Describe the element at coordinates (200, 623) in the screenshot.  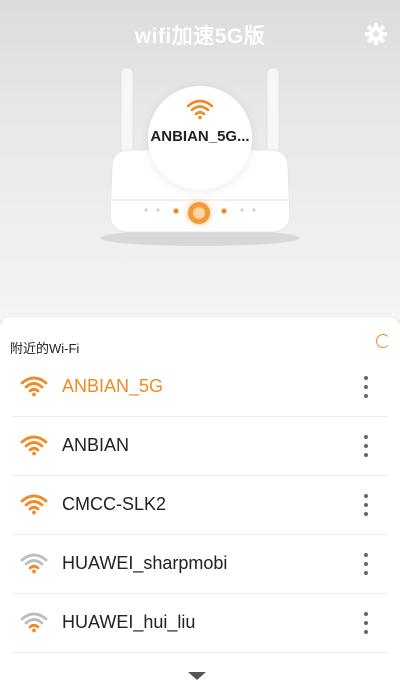
I see `wifi-list-item: HUAWEI_hui_liu` at that location.